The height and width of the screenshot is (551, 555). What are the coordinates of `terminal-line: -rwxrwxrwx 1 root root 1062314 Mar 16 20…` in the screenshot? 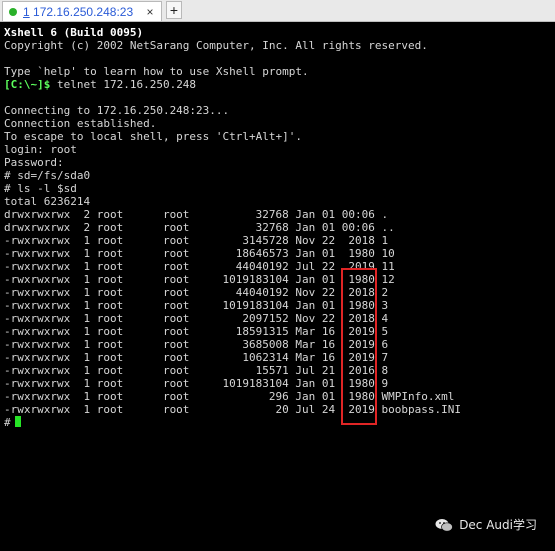 It's located at (196, 357).